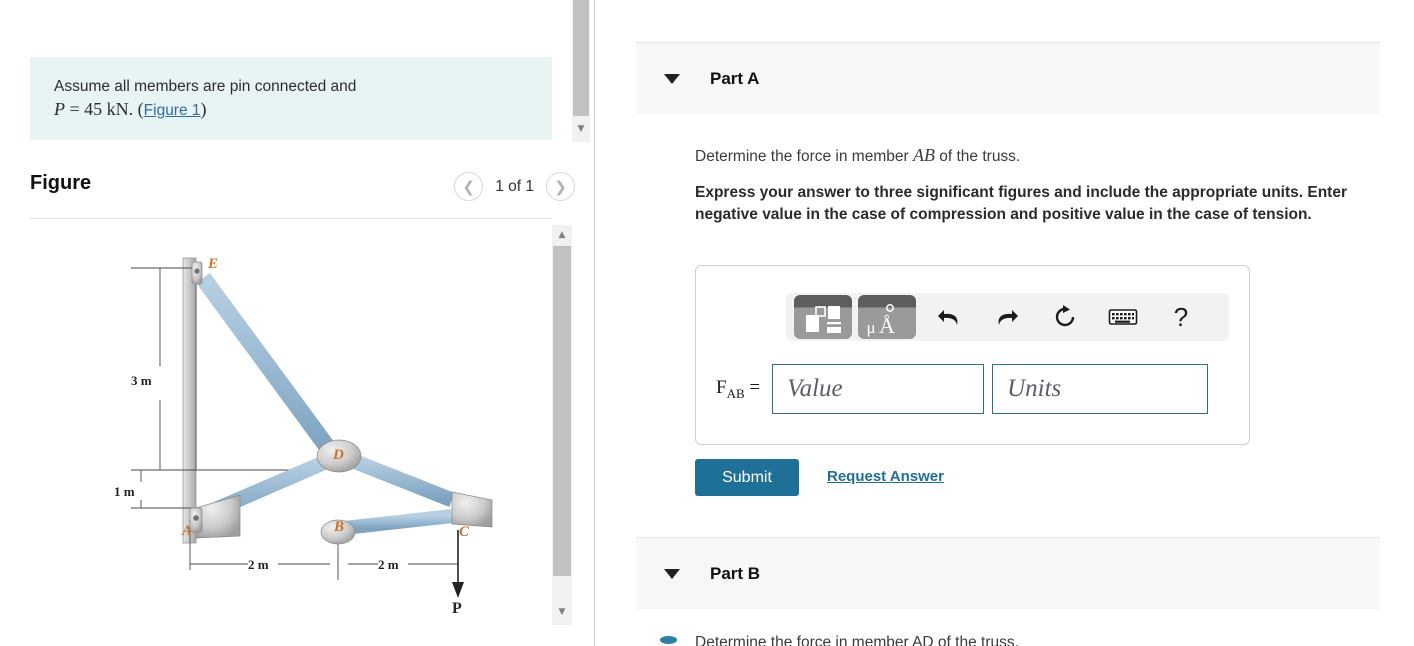 This screenshot has width=1414, height=646. What do you see at coordinates (1100, 389) in the screenshot?
I see `answer-units-input` at bounding box center [1100, 389].